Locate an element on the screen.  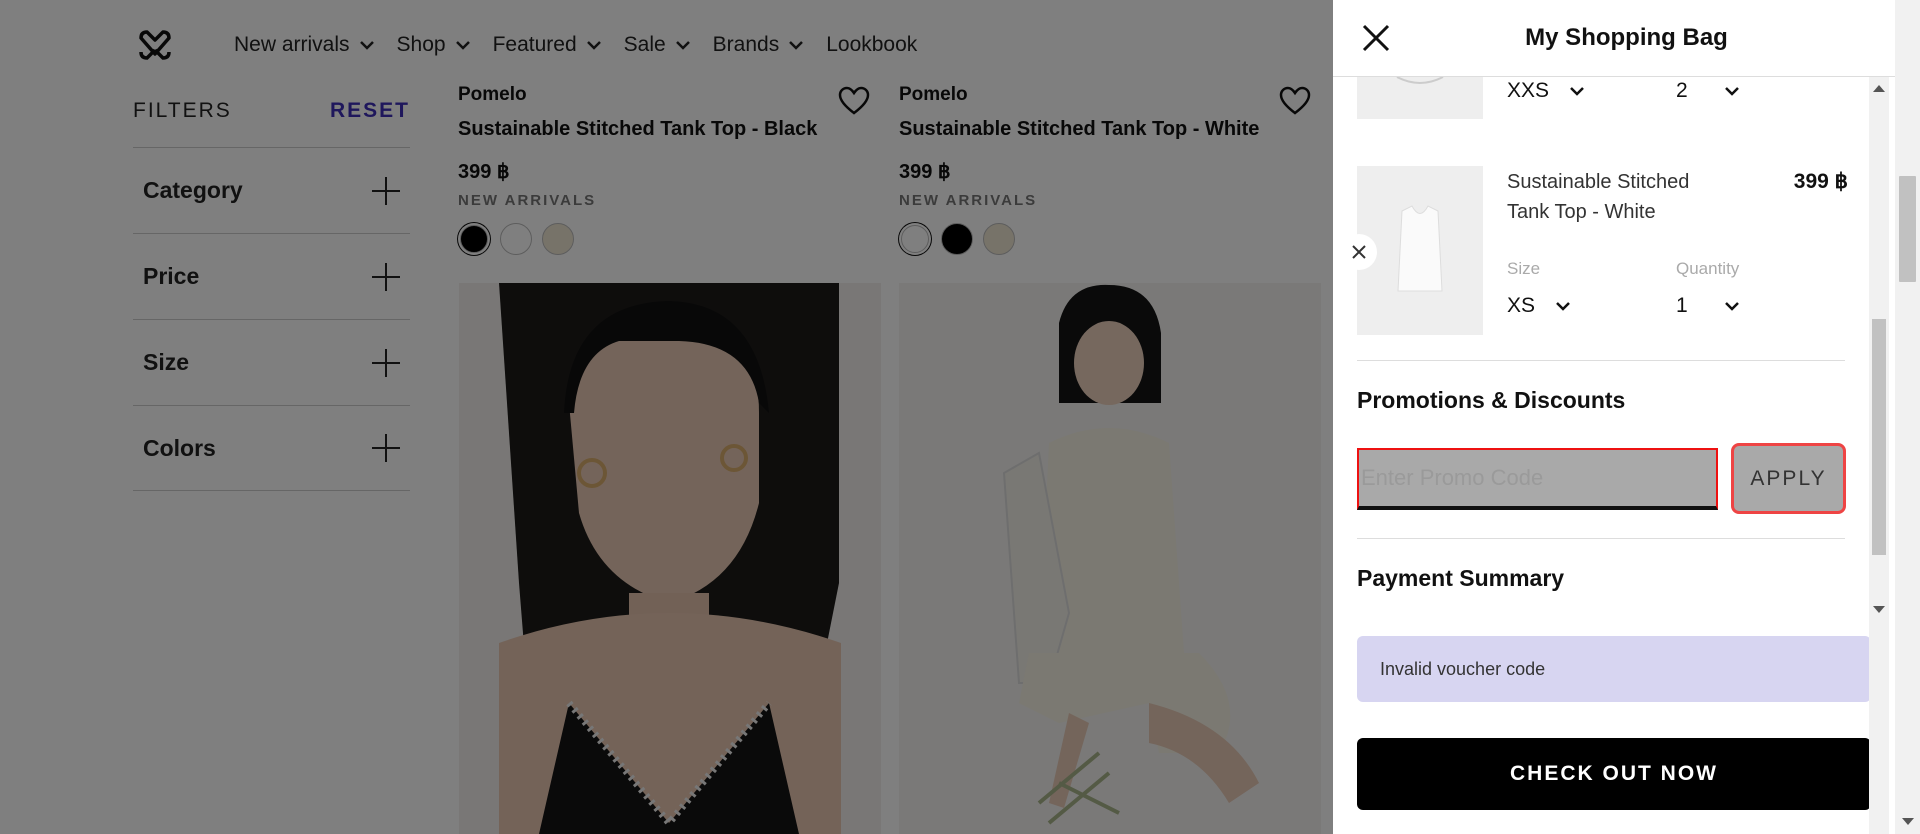
scroll-up-arrow-icon is located at coordinates (1879, 88).